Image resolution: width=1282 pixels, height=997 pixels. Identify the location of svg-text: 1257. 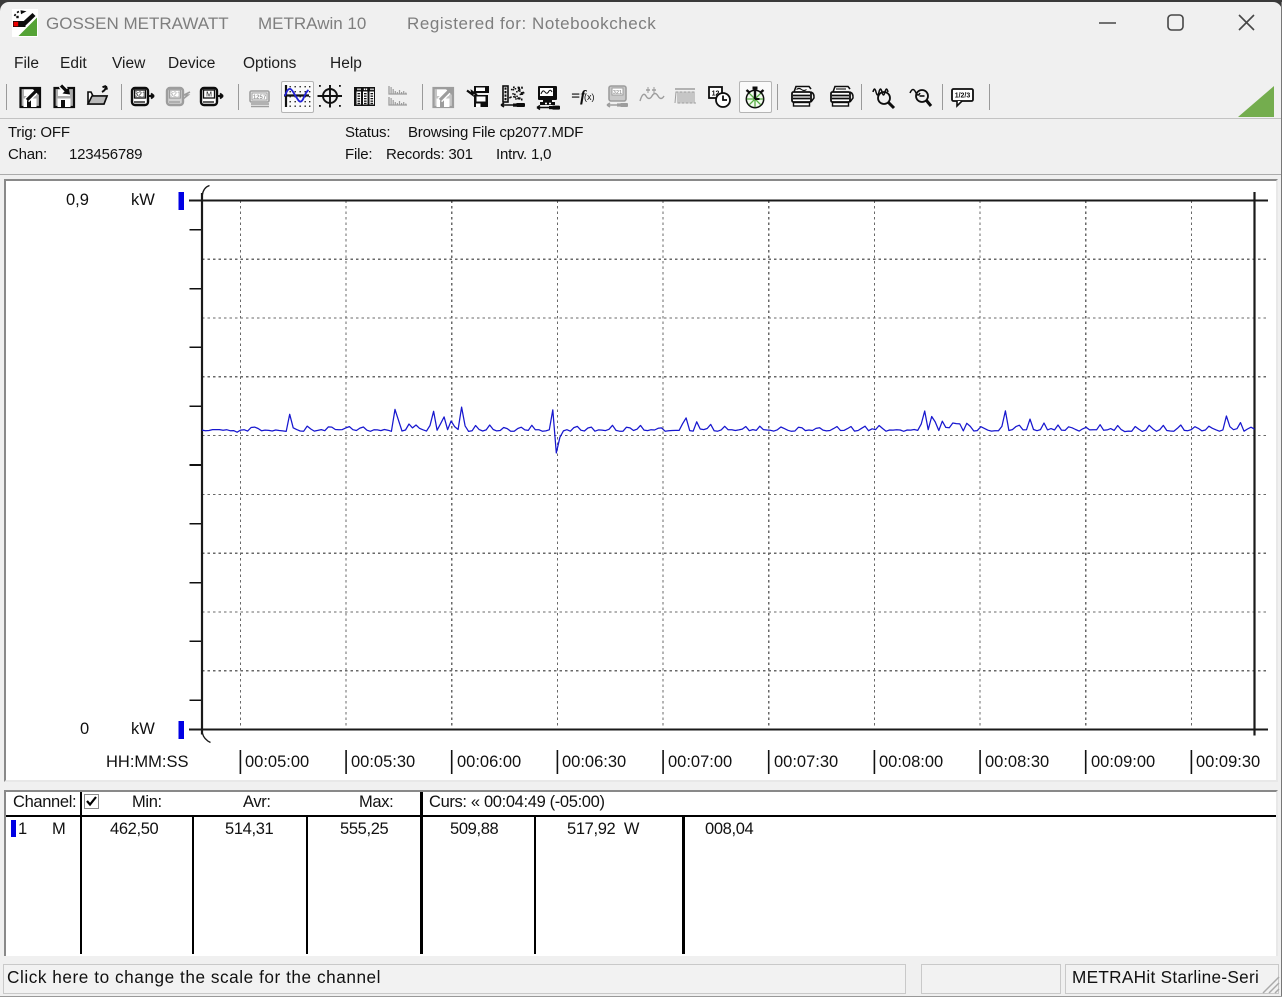
(260, 98).